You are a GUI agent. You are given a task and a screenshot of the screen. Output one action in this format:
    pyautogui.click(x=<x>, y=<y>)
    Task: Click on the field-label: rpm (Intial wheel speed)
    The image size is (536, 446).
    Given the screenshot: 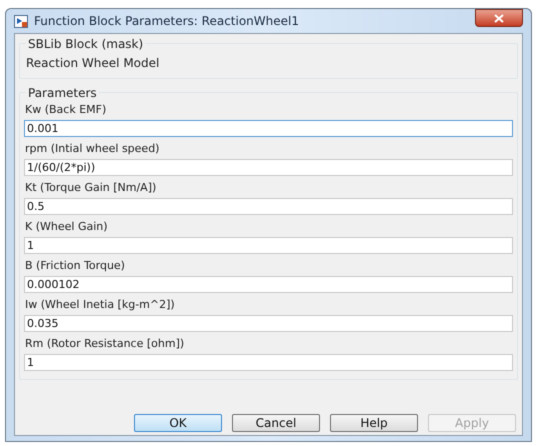 What is the action you would take?
    pyautogui.click(x=92, y=149)
    